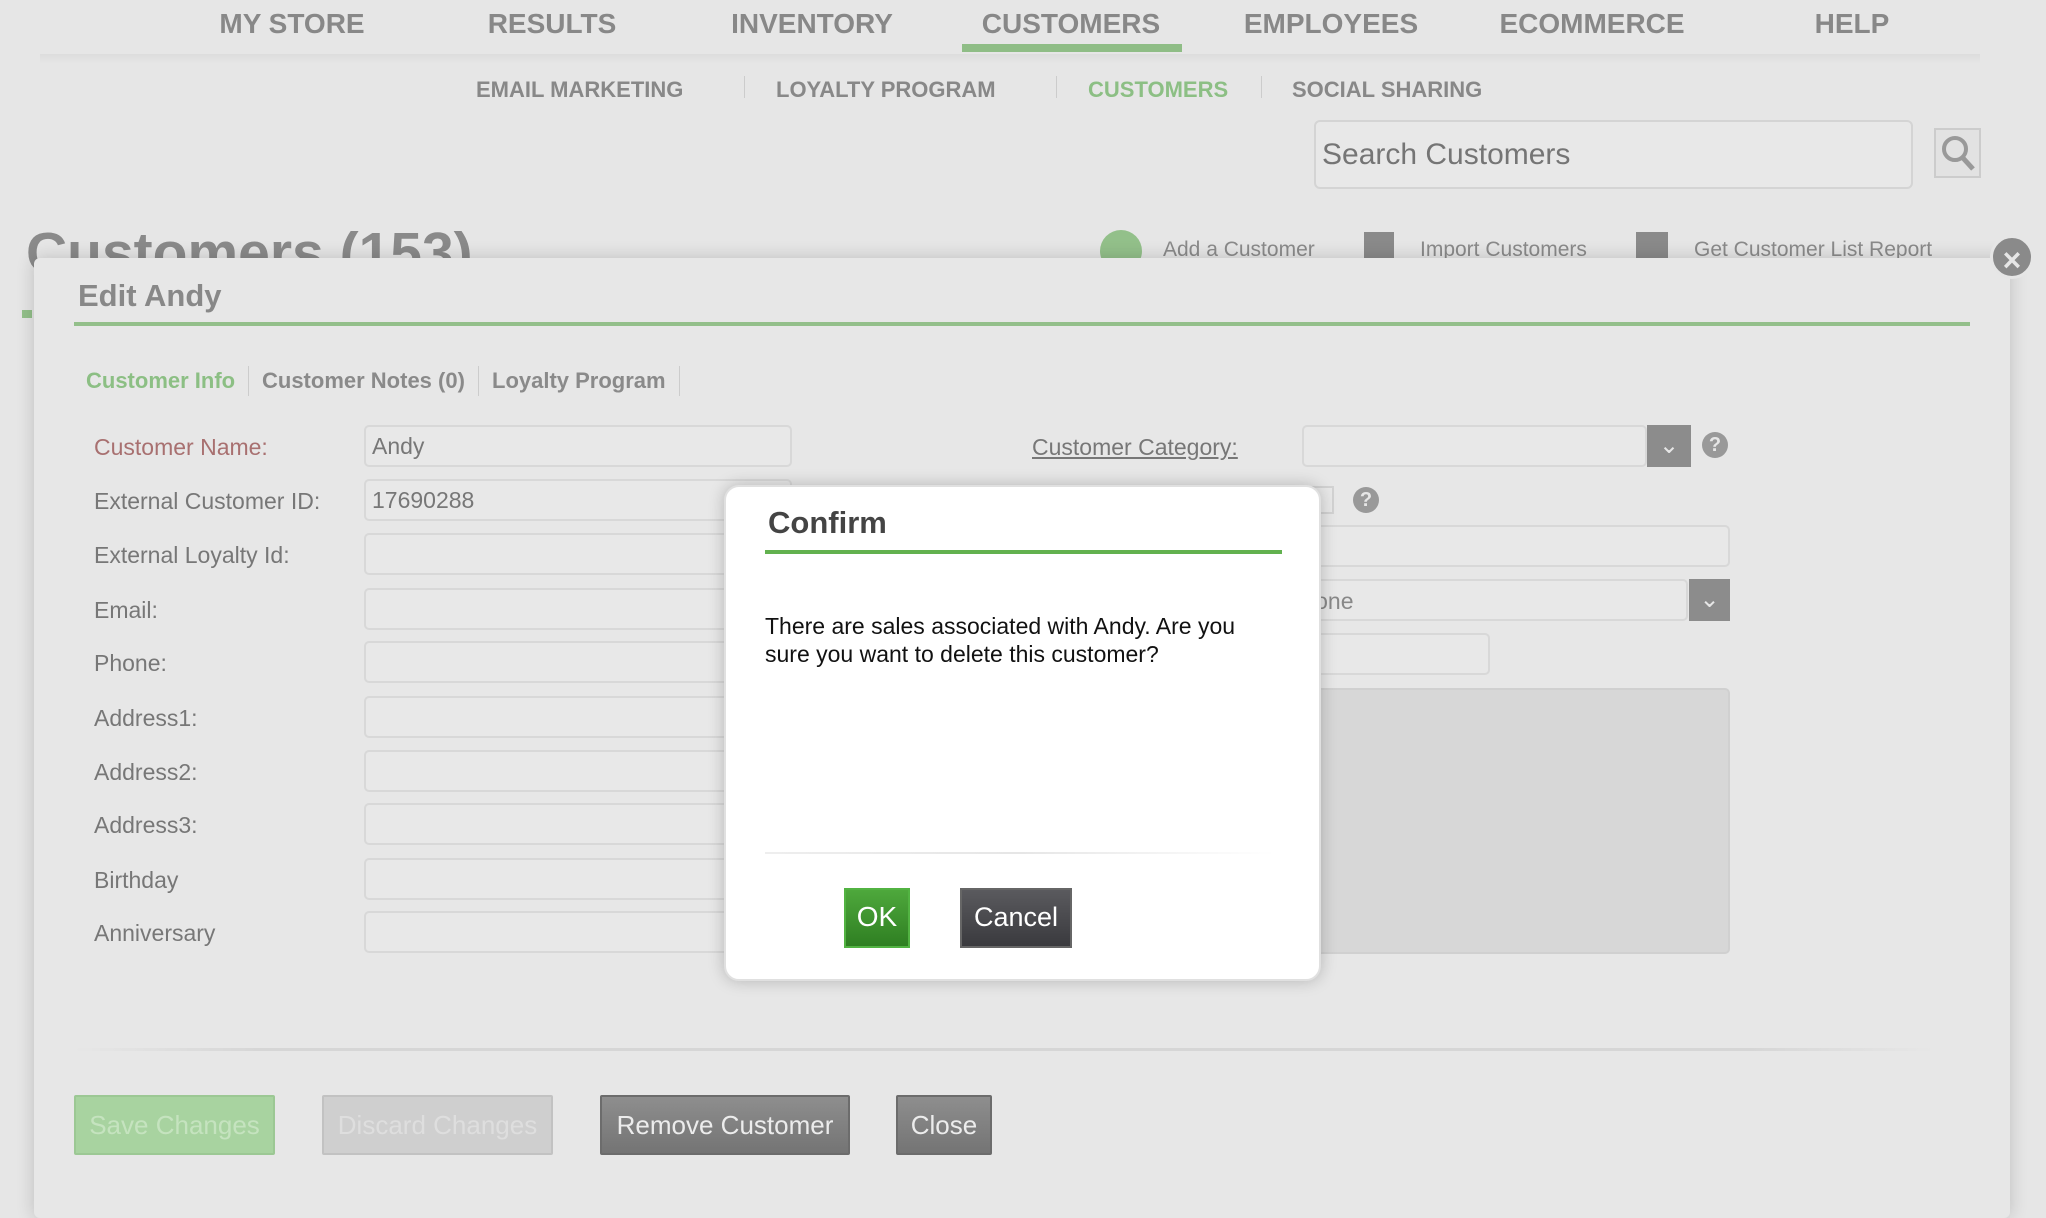  What do you see at coordinates (27, 314) in the screenshot?
I see `background-indicator` at bounding box center [27, 314].